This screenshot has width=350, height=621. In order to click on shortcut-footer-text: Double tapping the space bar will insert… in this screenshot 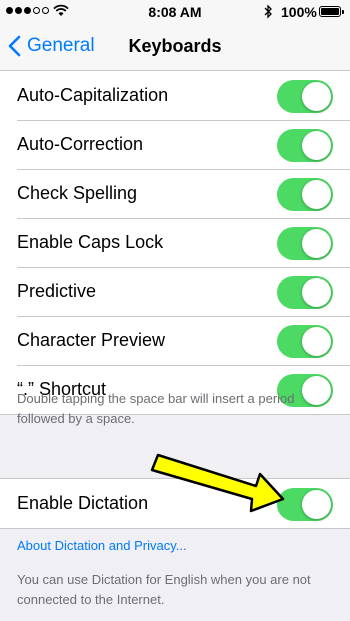, I will do `click(156, 408)`.